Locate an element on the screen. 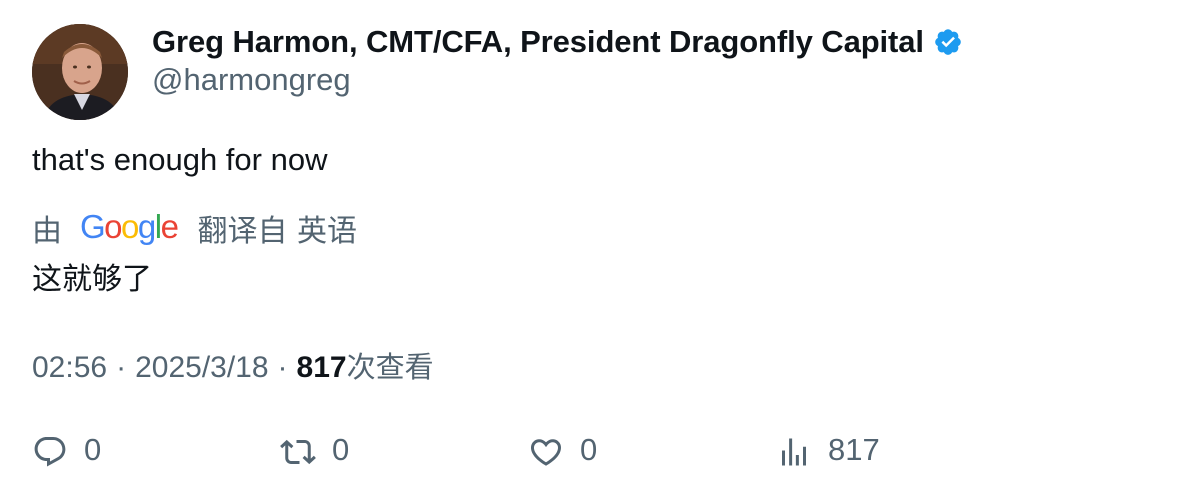  bar-chart-icon is located at coordinates (794, 452).